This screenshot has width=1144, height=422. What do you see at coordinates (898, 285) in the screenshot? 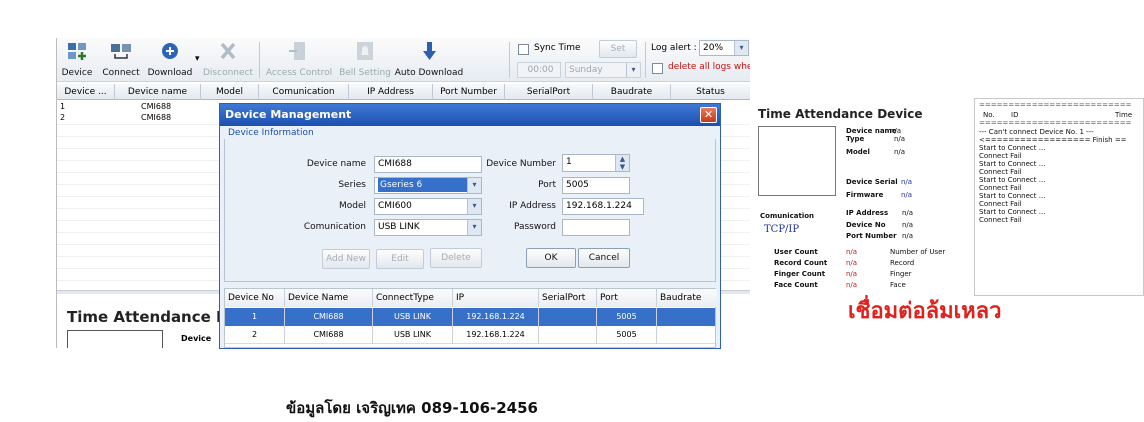
I see `face-count-desc: Face` at bounding box center [898, 285].